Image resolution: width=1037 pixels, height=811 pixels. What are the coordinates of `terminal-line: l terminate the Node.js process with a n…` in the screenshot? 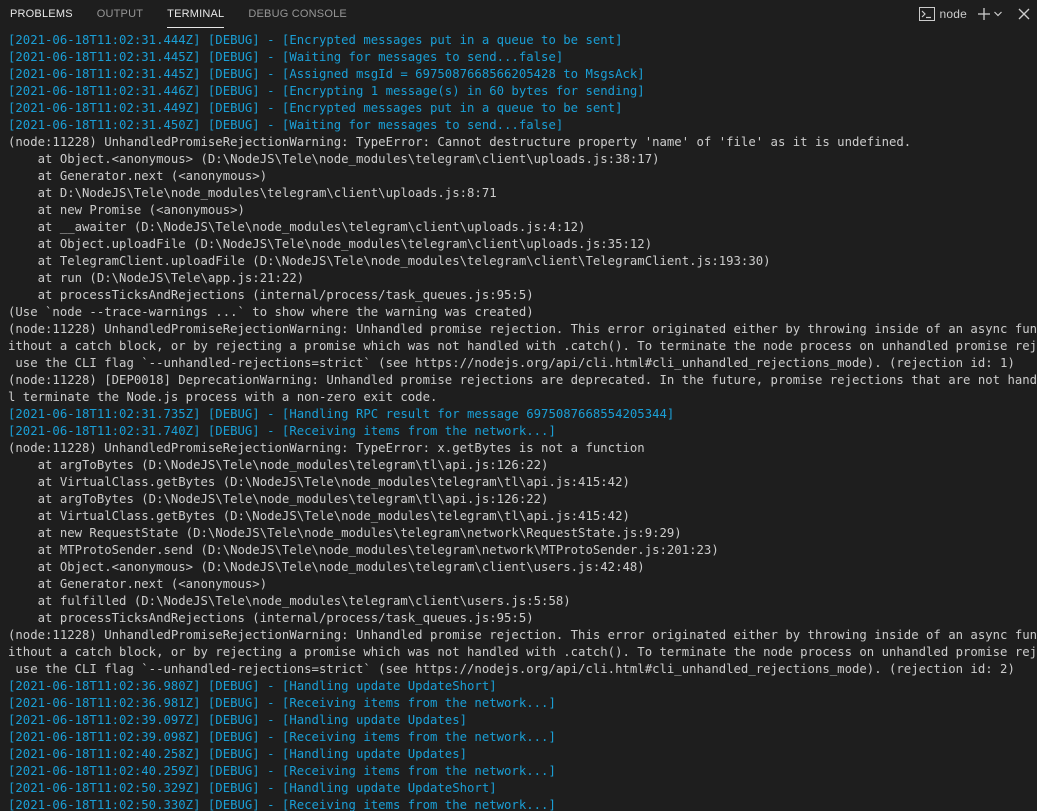 It's located at (223, 397).